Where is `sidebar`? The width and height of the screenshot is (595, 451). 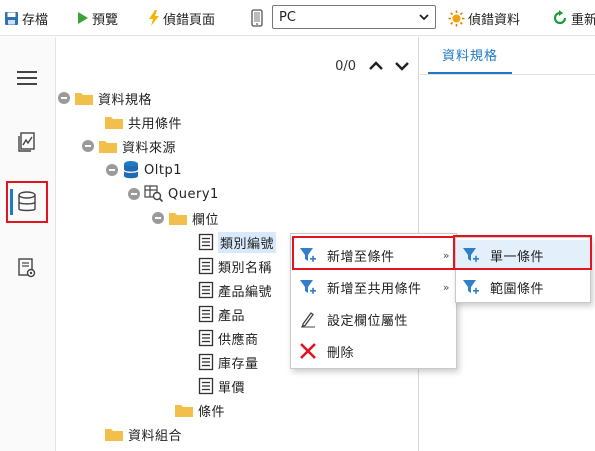
sidebar is located at coordinates (28, 244).